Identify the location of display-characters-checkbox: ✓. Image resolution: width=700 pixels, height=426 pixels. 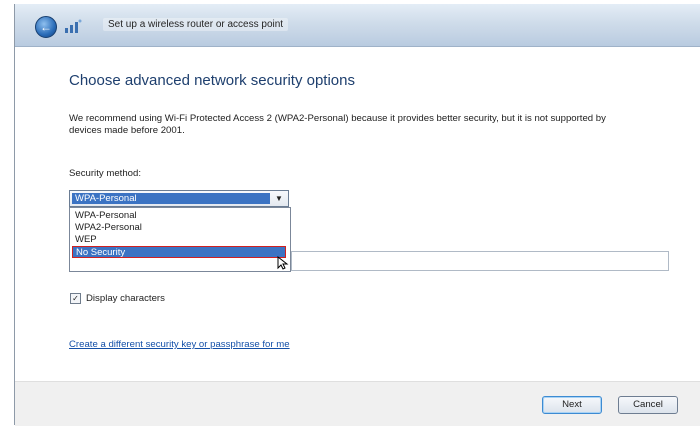
(75, 298).